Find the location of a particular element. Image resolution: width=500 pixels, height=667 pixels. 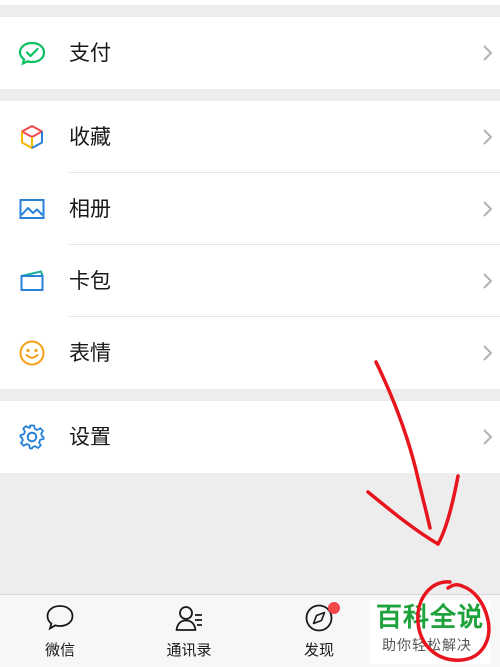

menu-item-pay-label: 支付 is located at coordinates (90, 53).